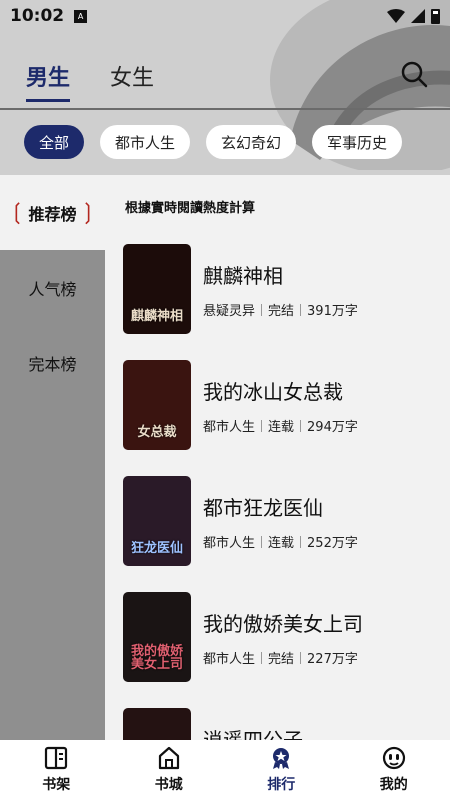 This screenshot has height=800, width=450. I want to click on bottom-nav: 书架 书城 排行 我的, so click(225, 770).